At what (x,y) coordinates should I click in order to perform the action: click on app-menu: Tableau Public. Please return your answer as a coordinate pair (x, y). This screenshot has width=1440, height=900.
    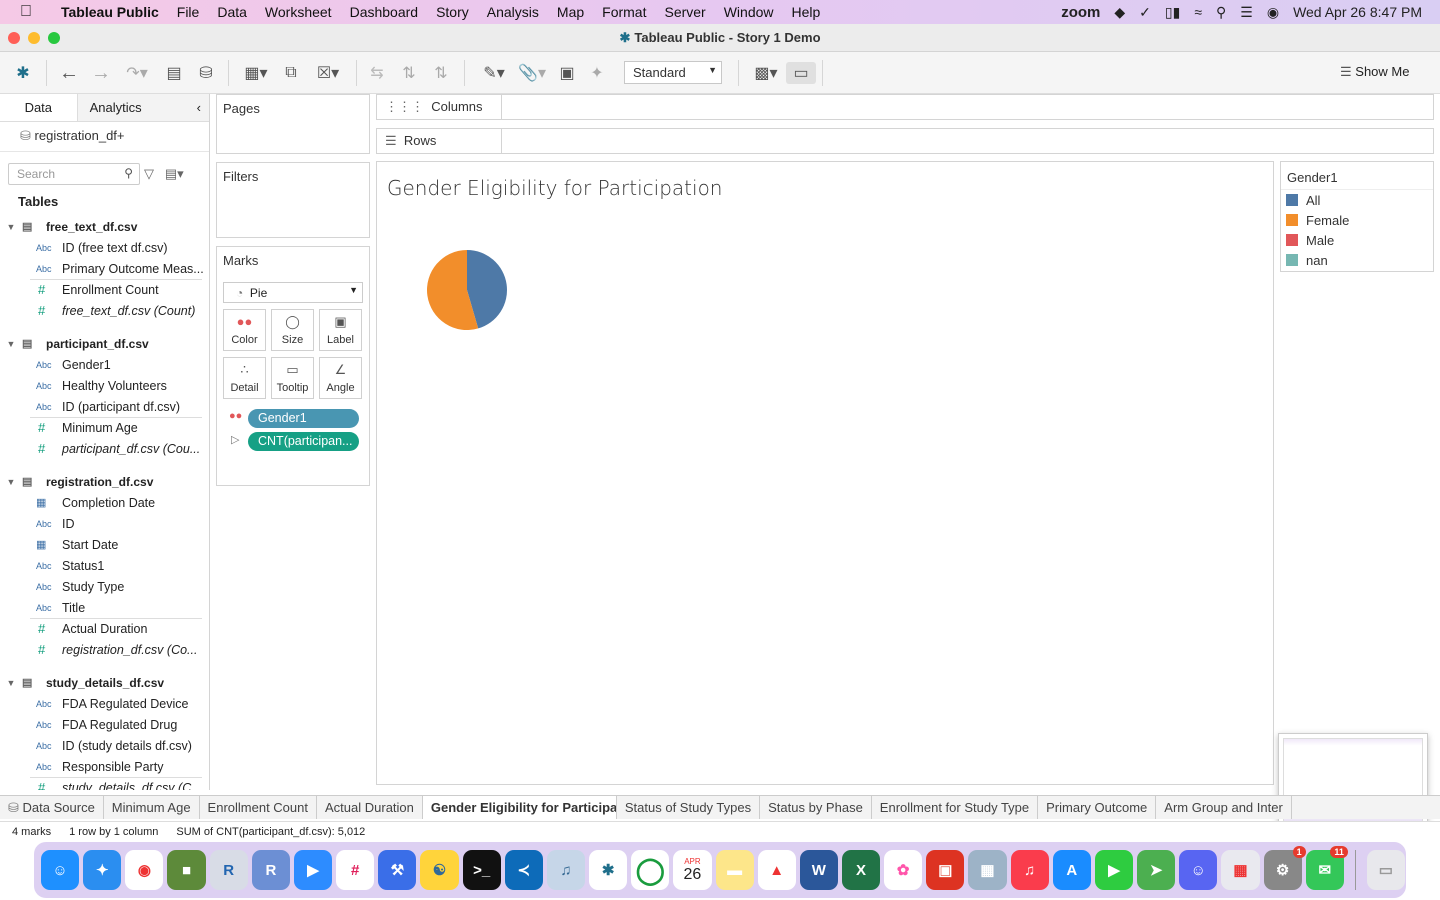
    Looking at the image, I should click on (110, 12).